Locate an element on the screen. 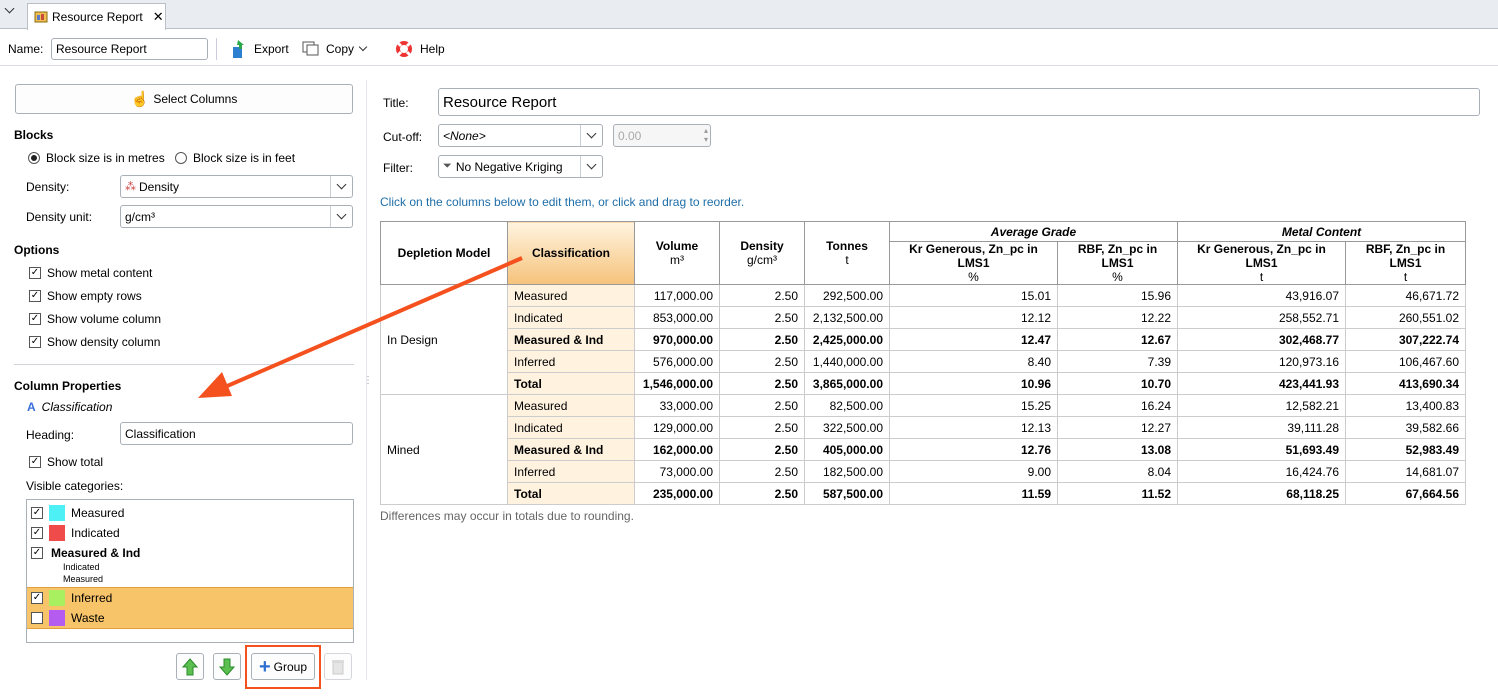 The height and width of the screenshot is (696, 1498). header-label: Volume is located at coordinates (677, 246).